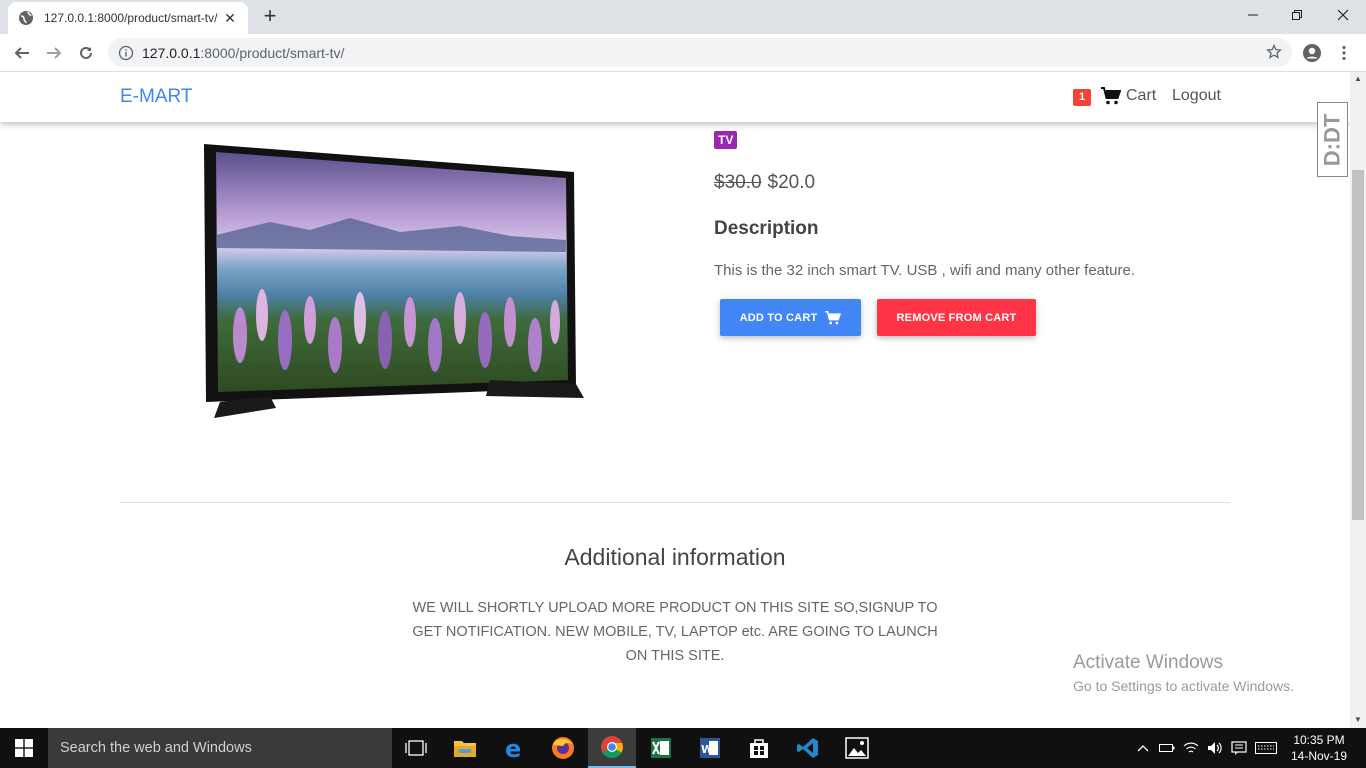  I want to click on watermark-line-2: Go to Settings to activate Windows., so click(1183, 686).